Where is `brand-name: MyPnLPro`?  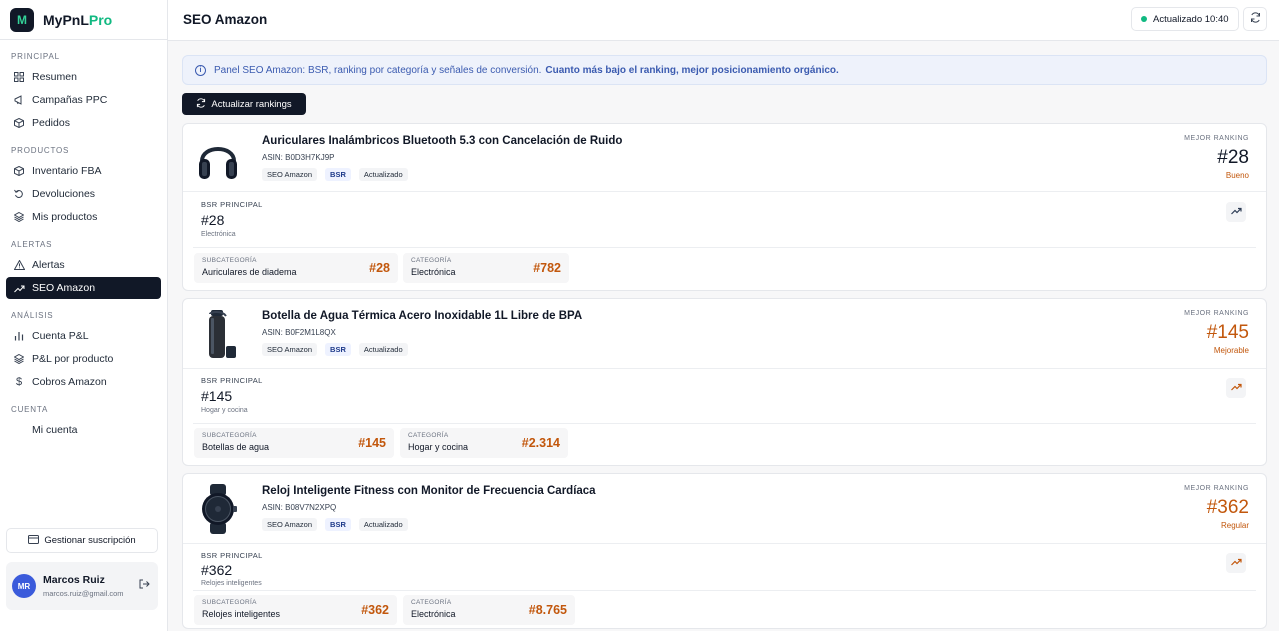 brand-name: MyPnLPro is located at coordinates (77, 20).